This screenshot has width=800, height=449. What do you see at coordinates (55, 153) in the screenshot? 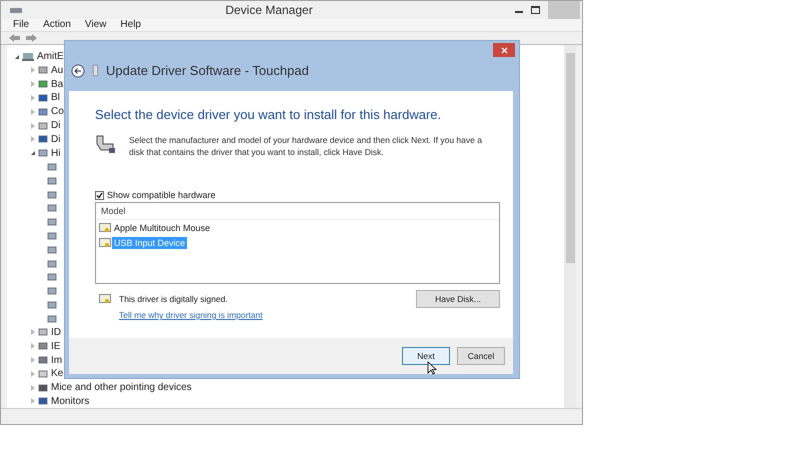
I see `tree-item: Hi` at bounding box center [55, 153].